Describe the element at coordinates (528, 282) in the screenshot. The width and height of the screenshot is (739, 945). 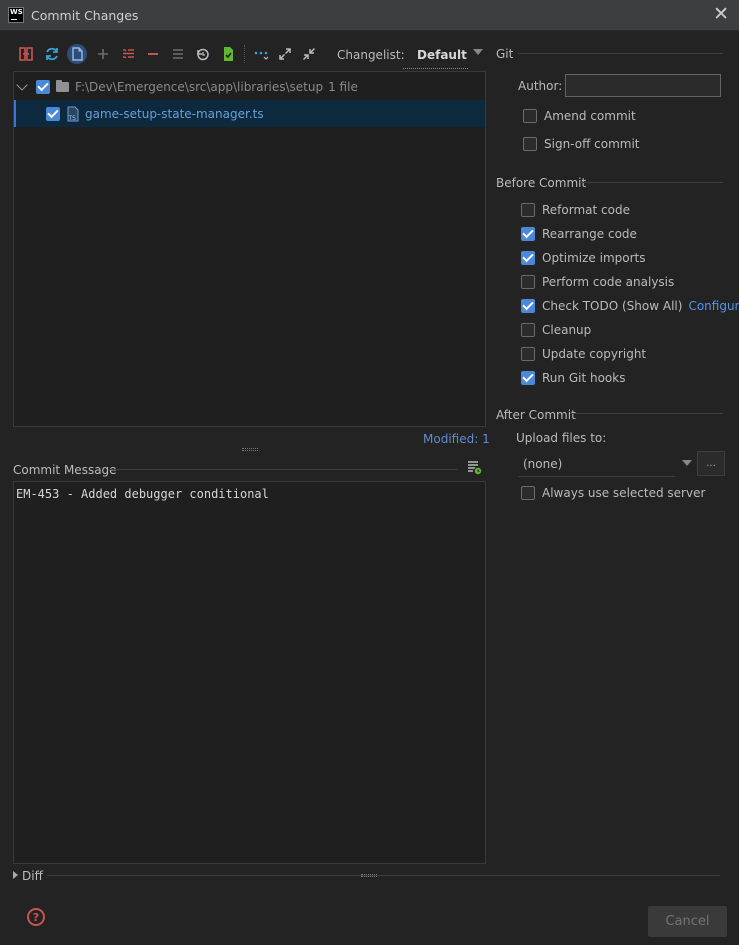
I see `perform-code-analysis-checkbox` at that location.